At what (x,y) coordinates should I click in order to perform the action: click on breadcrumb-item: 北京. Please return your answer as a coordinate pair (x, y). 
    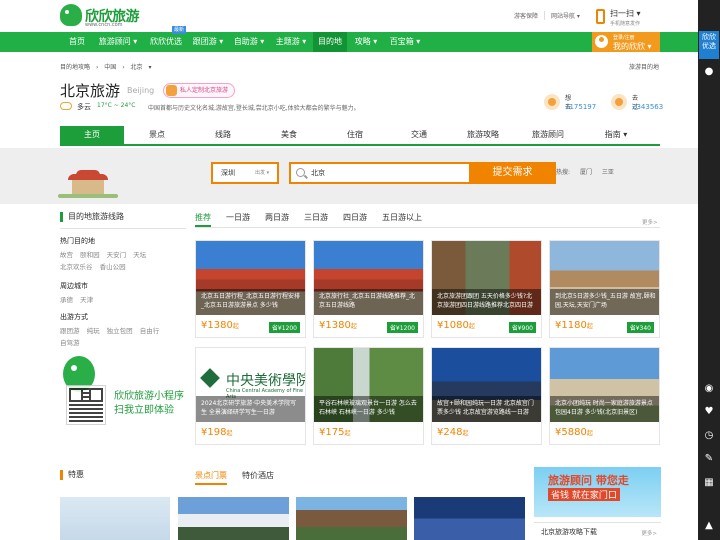
    Looking at the image, I should click on (137, 67).